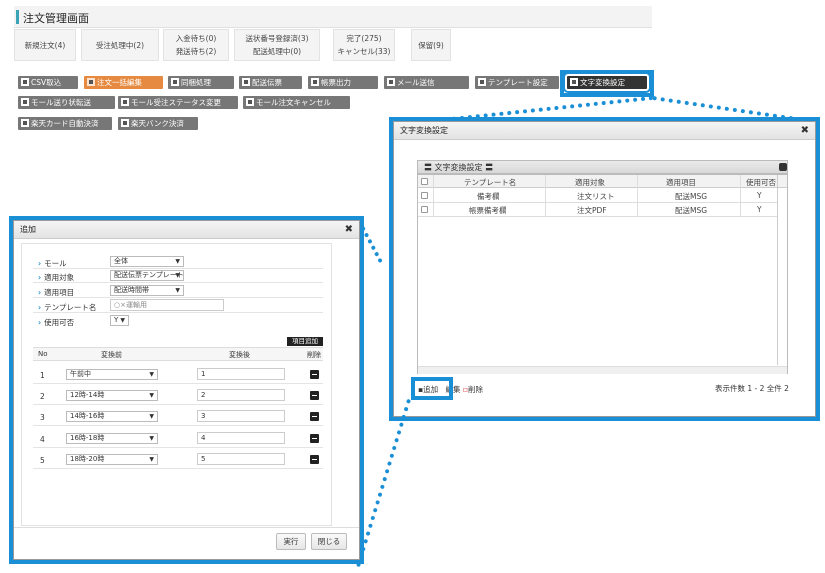  What do you see at coordinates (112, 416) in the screenshot?
I see `before-select: 14時-16時 ▼` at bounding box center [112, 416].